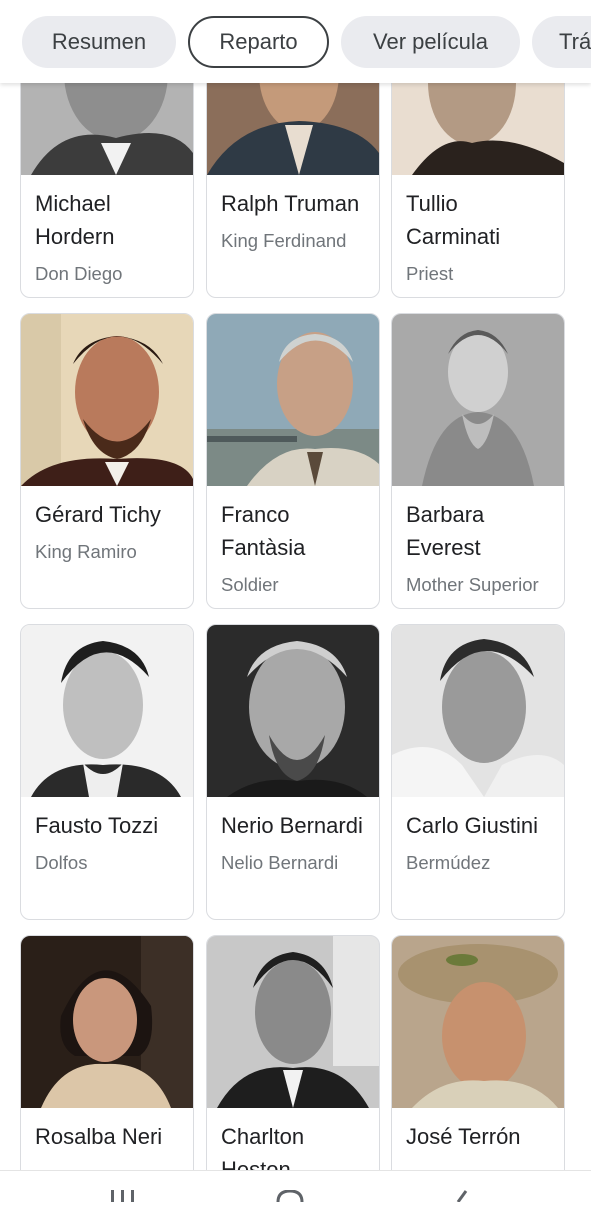 The image size is (591, 1207). Describe the element at coordinates (250, 584) in the screenshot. I see `cast-role: Soldier` at that location.